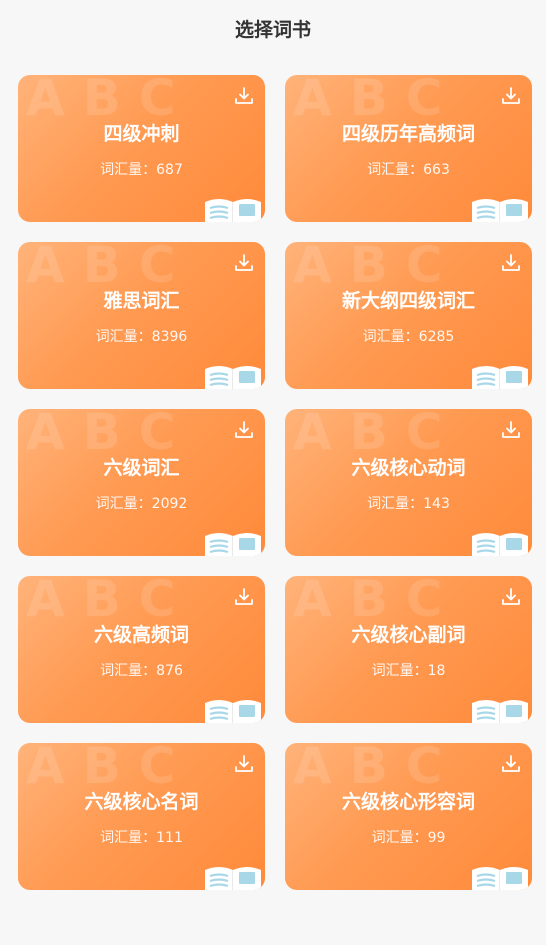 This screenshot has height=945, width=546. I want to click on book-card: ABC 雅思词汇 词汇量：8396, so click(141, 315).